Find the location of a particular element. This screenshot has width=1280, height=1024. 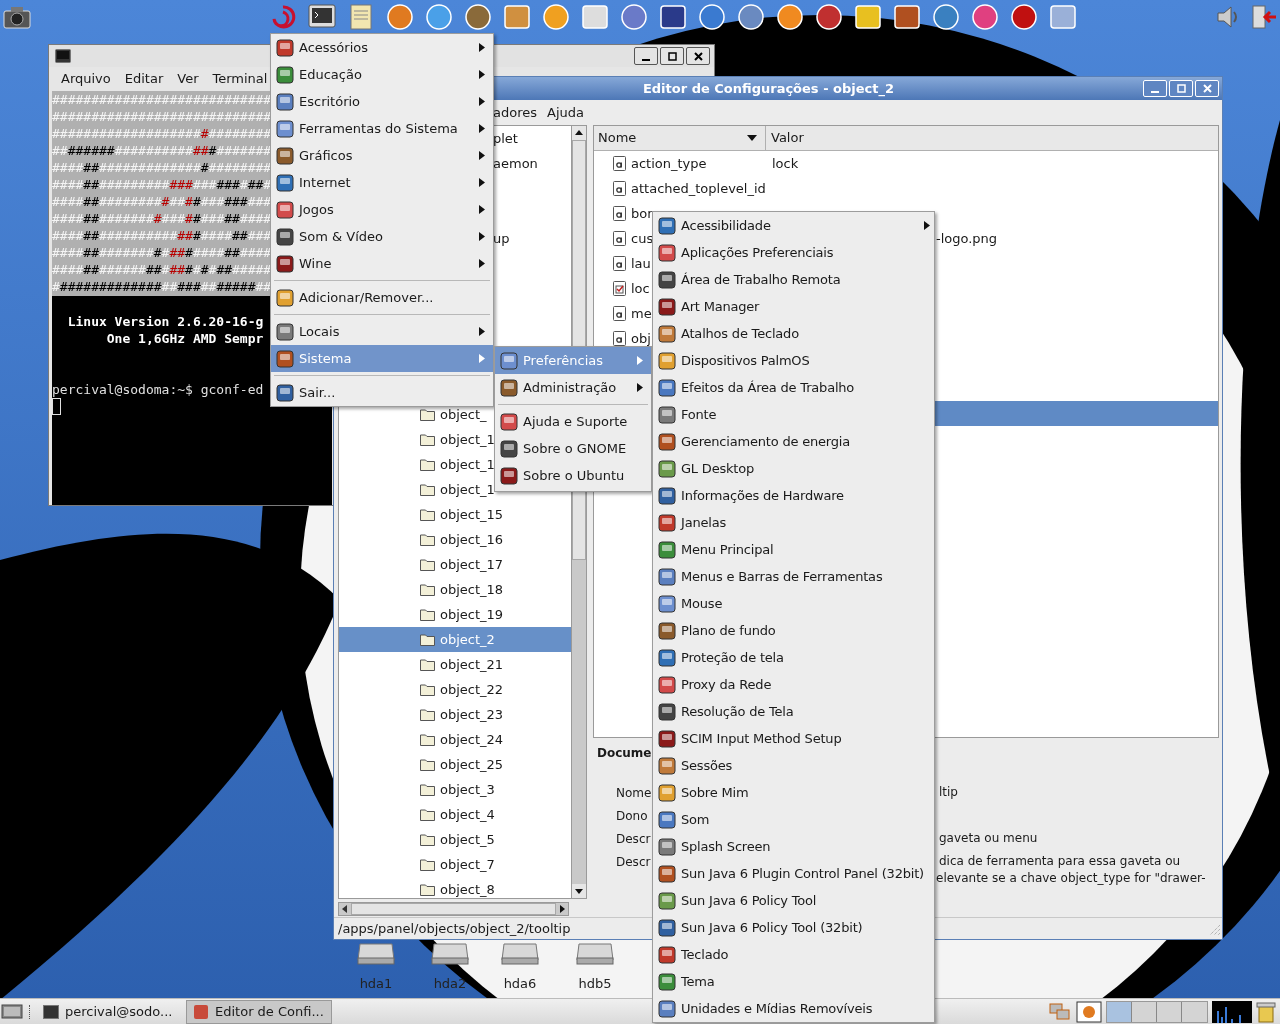

trash-icon is located at coordinates (1266, 1011).